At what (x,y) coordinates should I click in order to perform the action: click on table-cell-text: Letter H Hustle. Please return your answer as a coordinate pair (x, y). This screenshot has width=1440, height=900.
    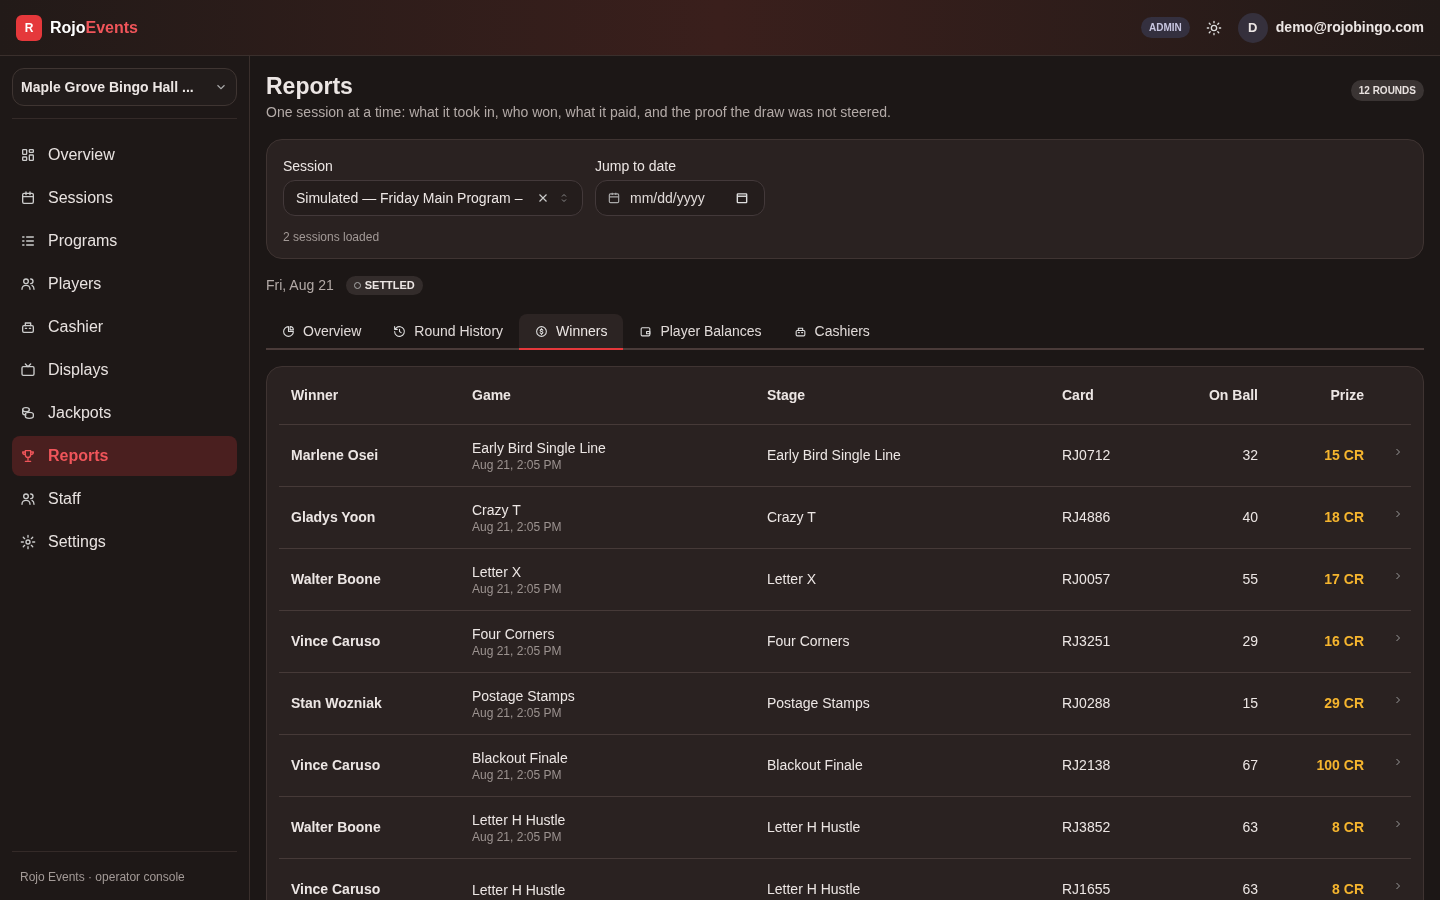
    Looking at the image, I should click on (814, 827).